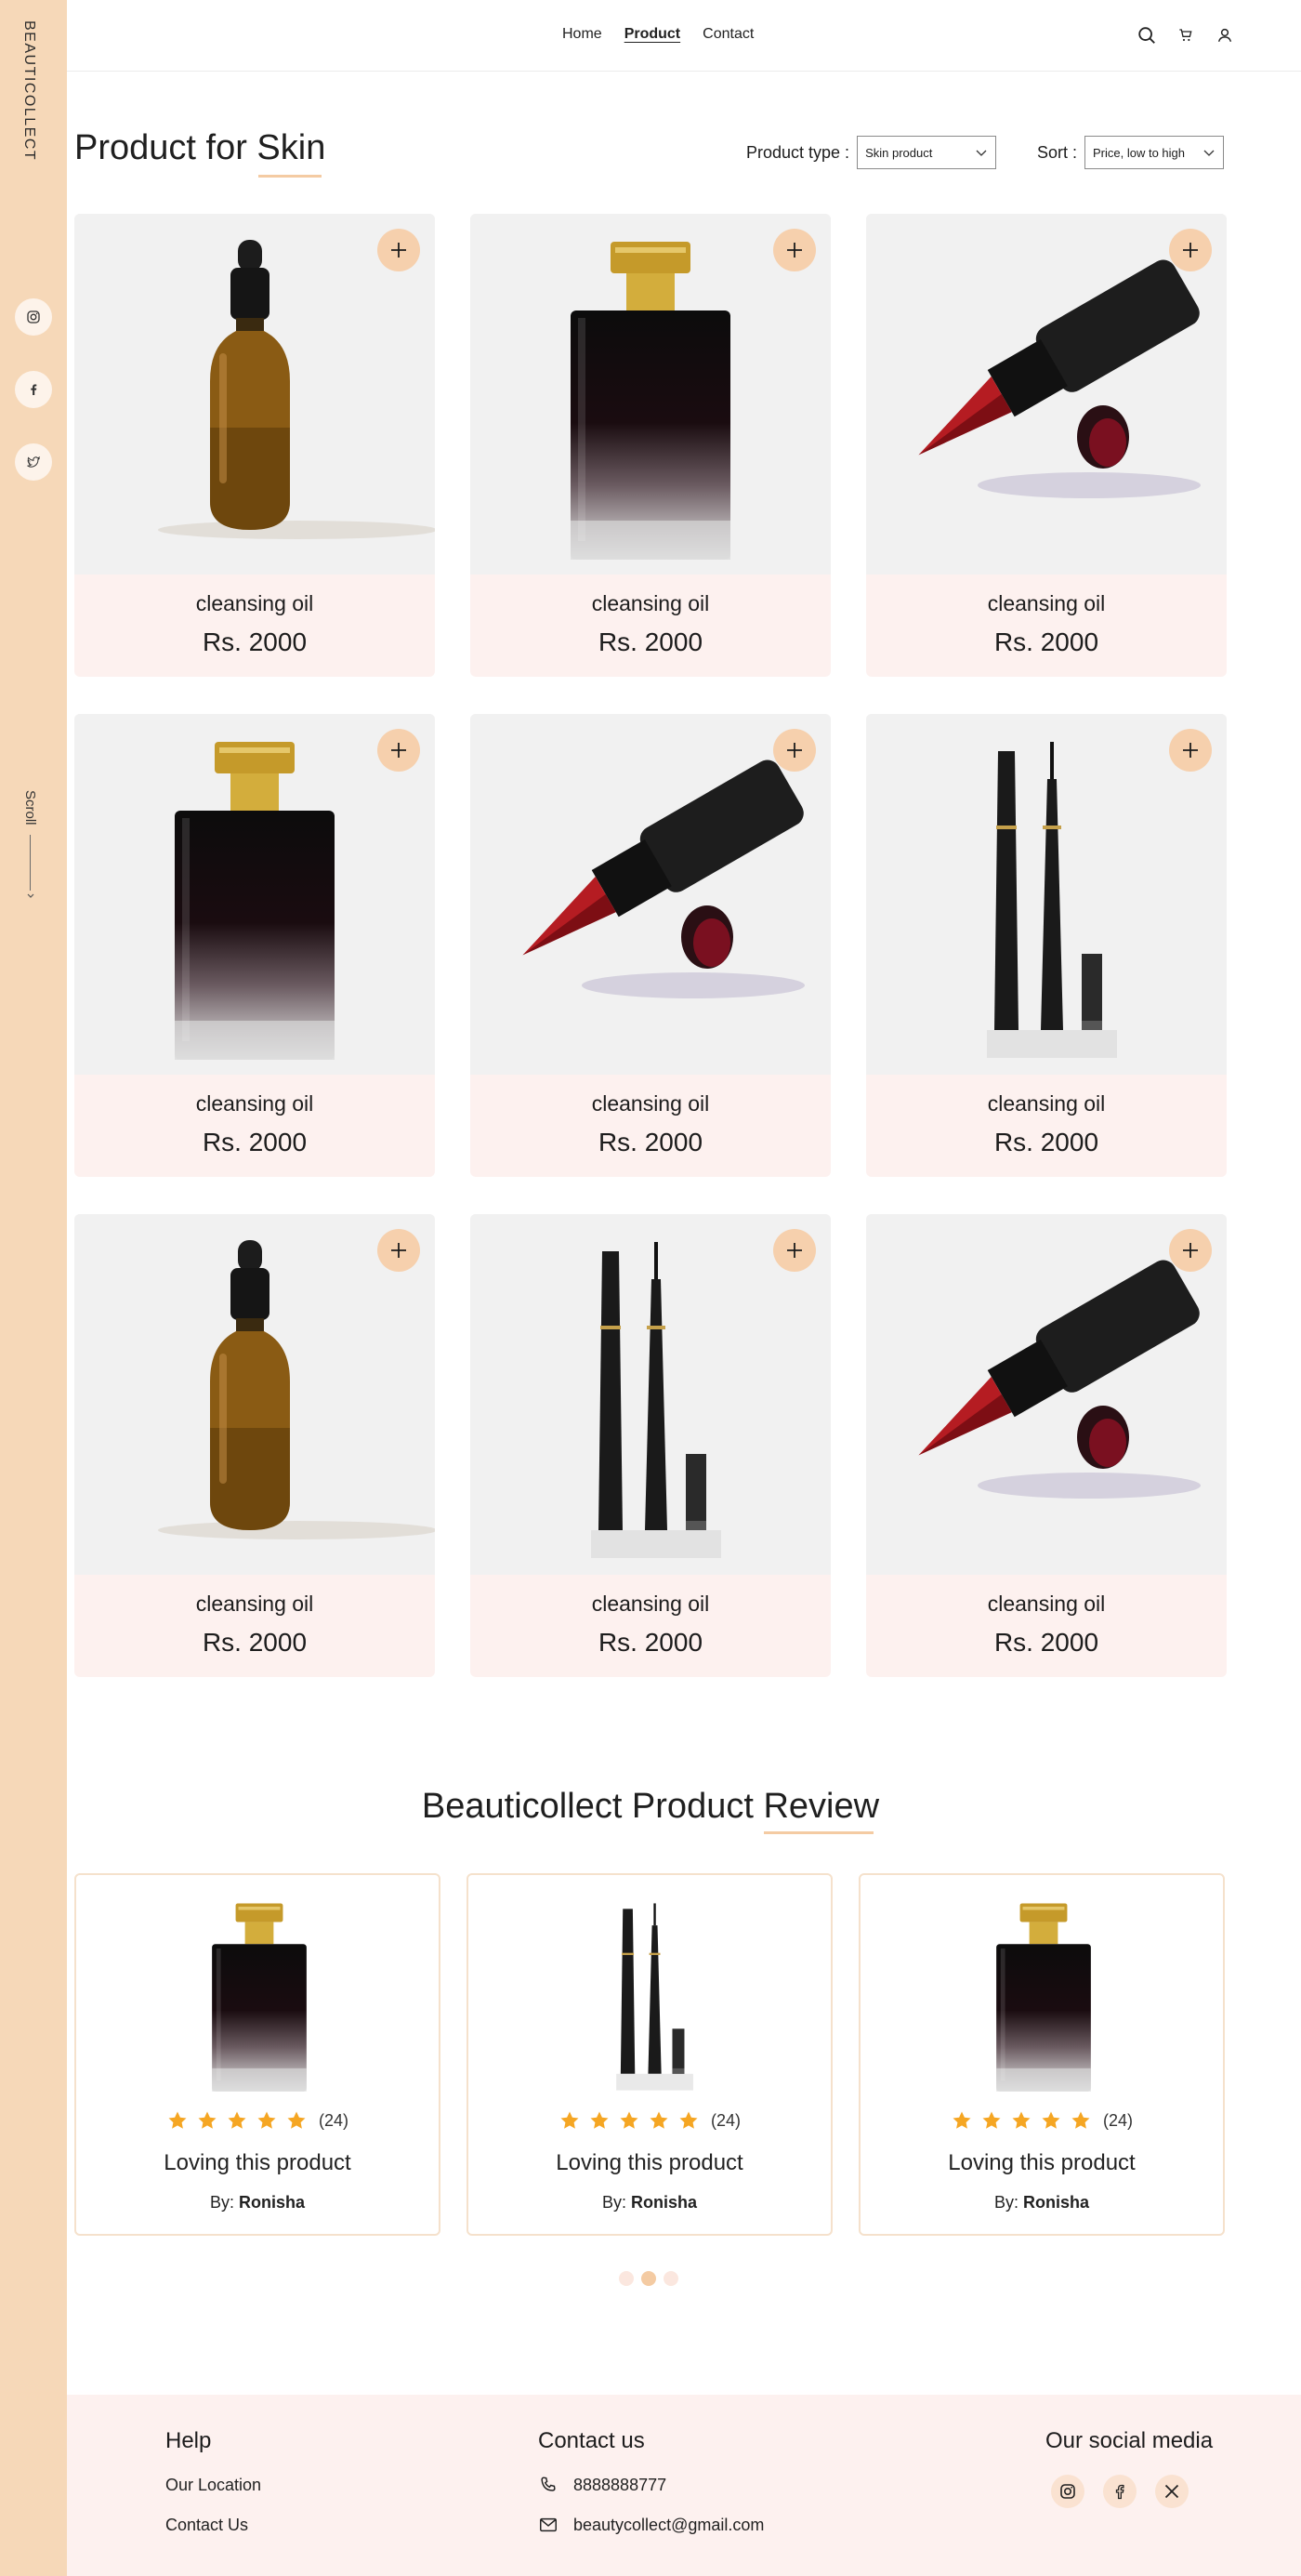  Describe the element at coordinates (31, 862) in the screenshot. I see `scroll-line` at that location.